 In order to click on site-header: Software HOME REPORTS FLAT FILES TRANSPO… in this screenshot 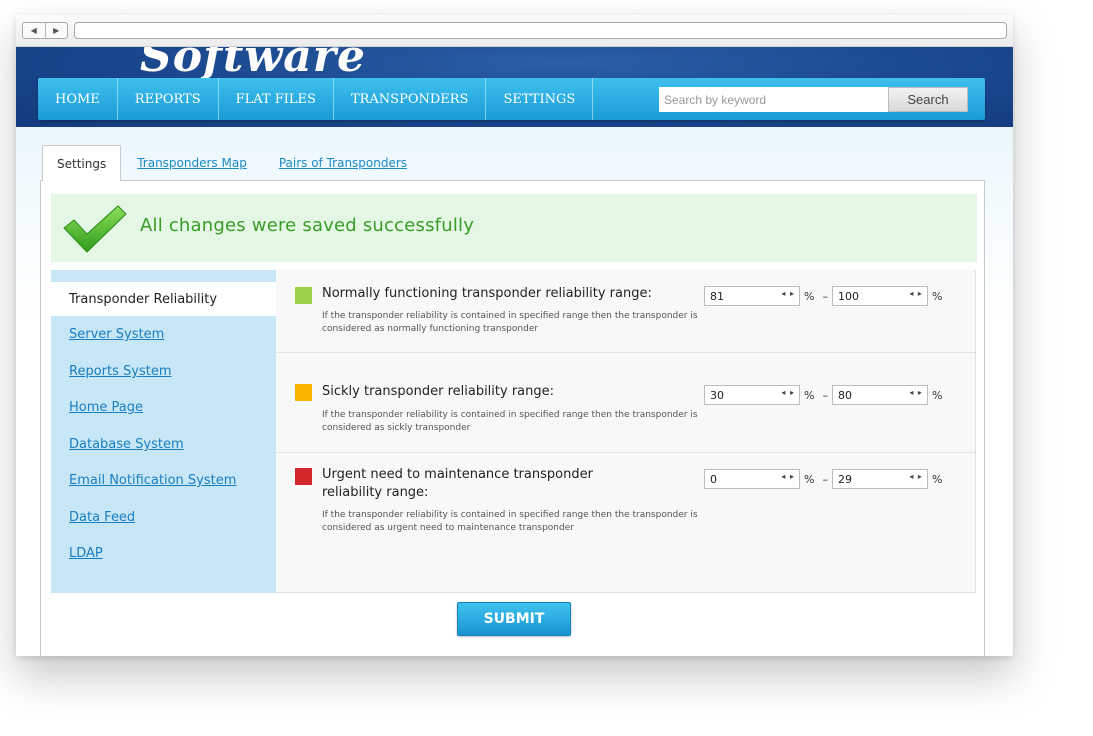, I will do `click(514, 87)`.